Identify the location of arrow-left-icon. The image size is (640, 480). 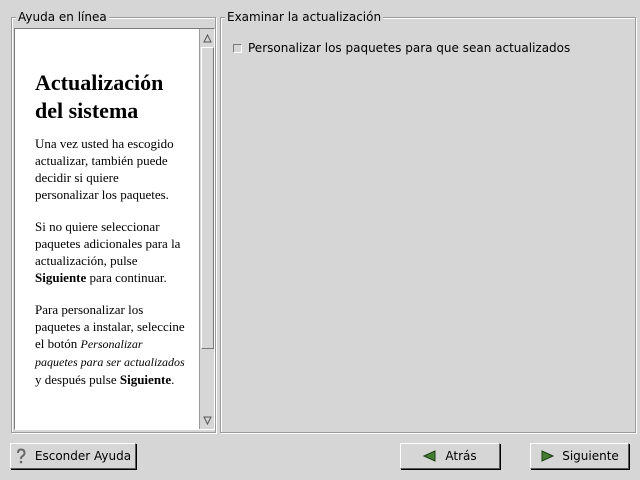
(430, 456).